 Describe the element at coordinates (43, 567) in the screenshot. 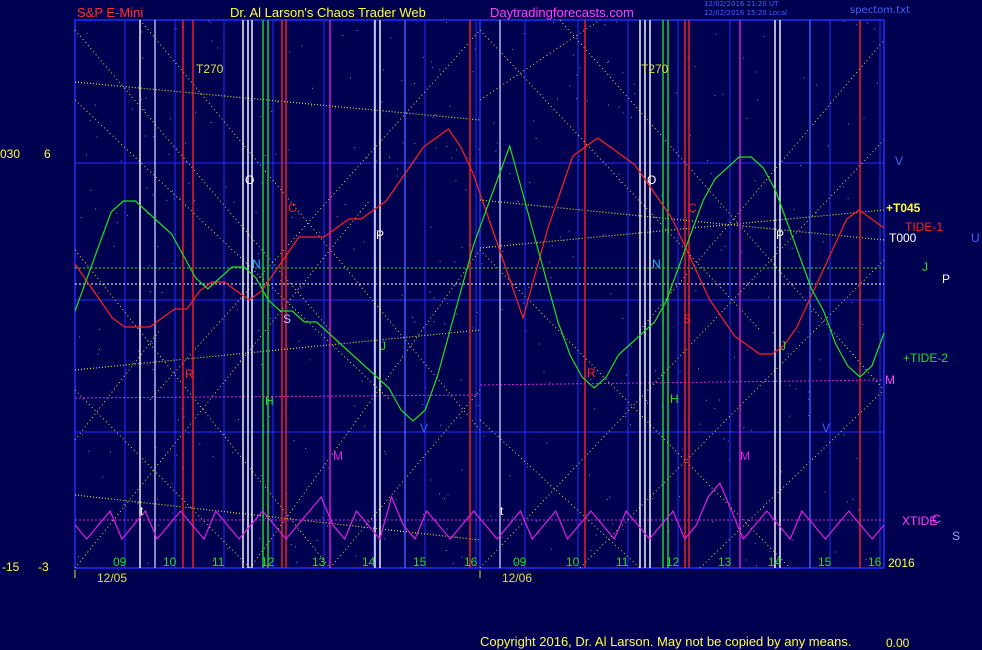

I see `scale-bottom-b: -3` at that location.